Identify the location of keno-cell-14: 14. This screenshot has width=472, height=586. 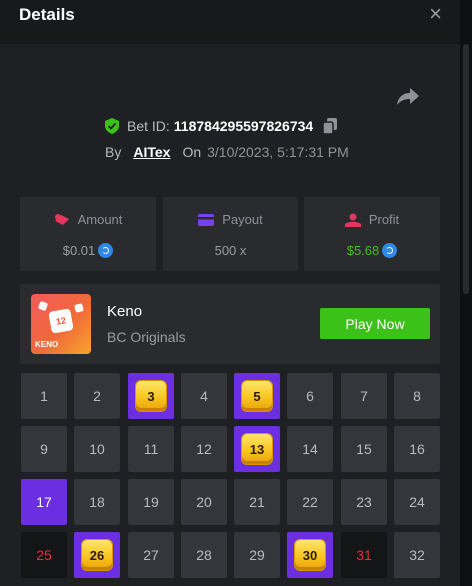
(310, 449).